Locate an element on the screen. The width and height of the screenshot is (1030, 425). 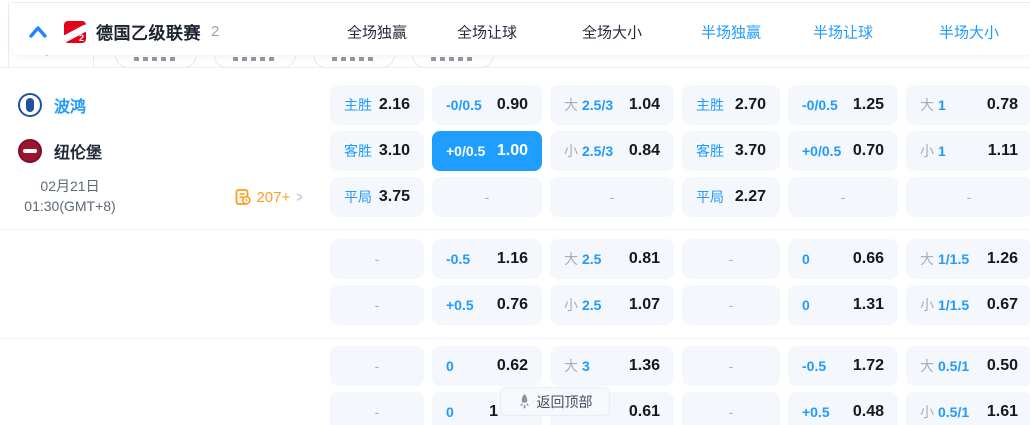
chevron-right-icon: > is located at coordinates (299, 197).